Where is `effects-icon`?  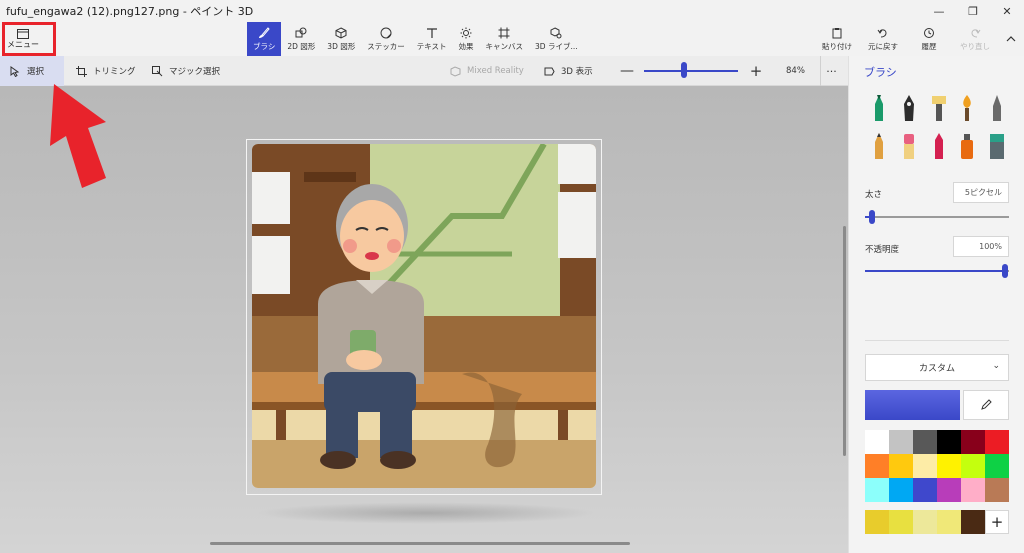
effects-icon is located at coordinates (466, 32).